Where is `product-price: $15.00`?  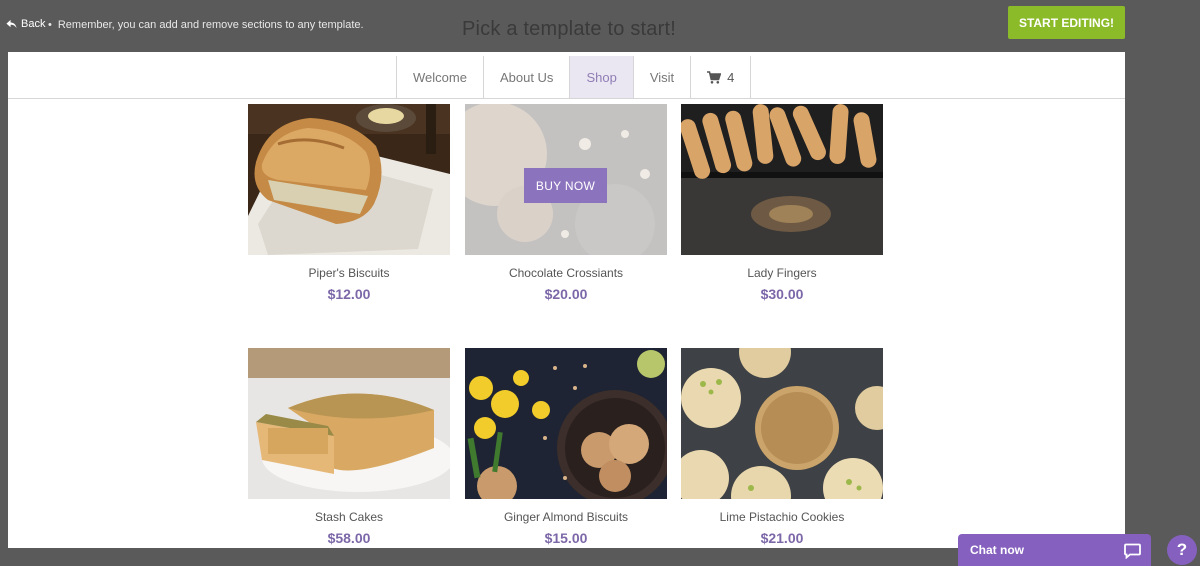
product-price: $15.00 is located at coordinates (566, 538).